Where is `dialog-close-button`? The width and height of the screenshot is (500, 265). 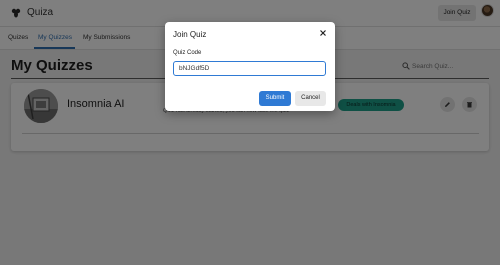
dialog-close-button is located at coordinates (323, 33).